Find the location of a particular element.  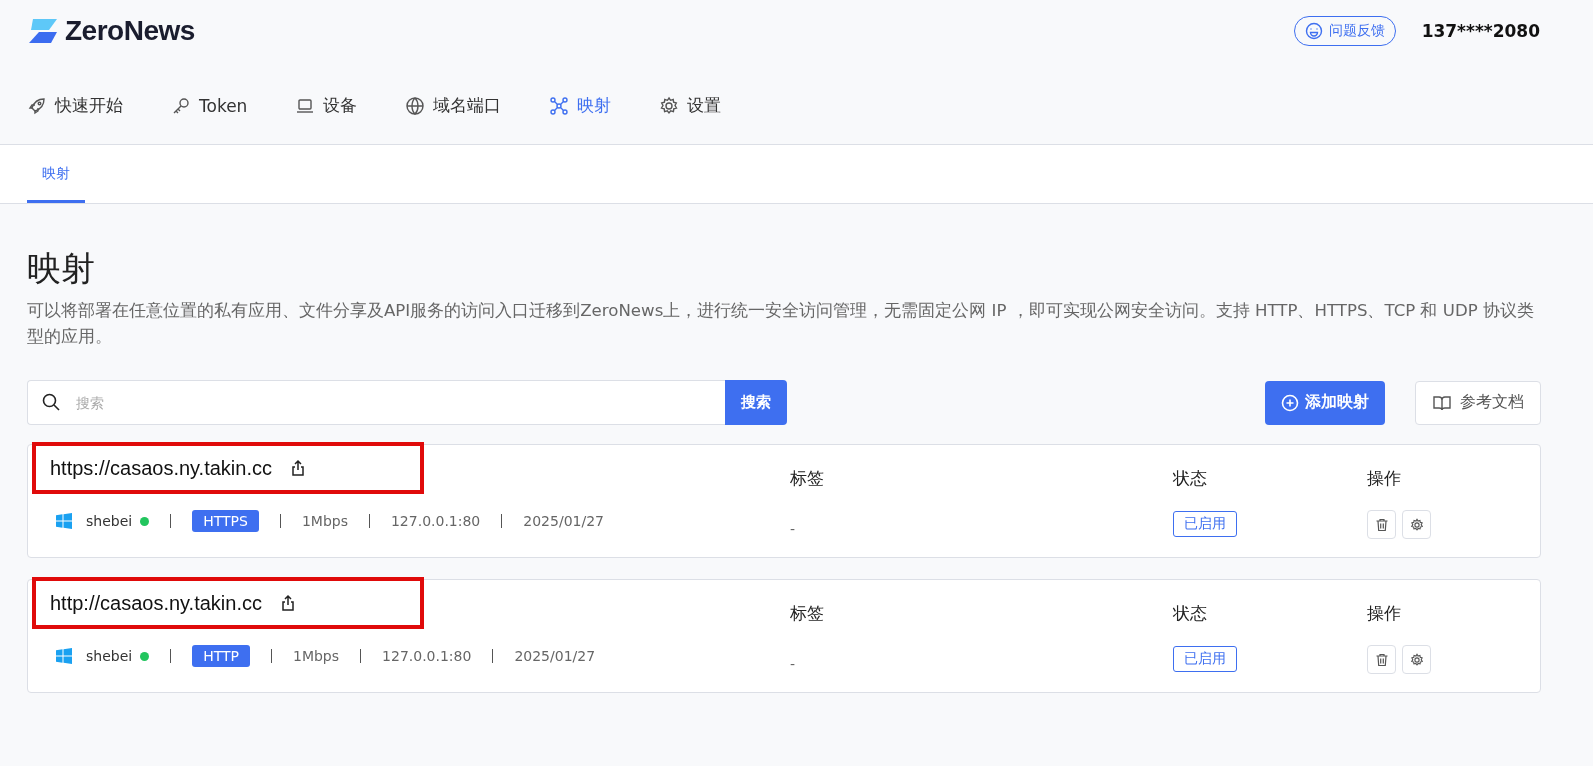

mapping-url: http://casaos.ny.takin.cc is located at coordinates (156, 603).